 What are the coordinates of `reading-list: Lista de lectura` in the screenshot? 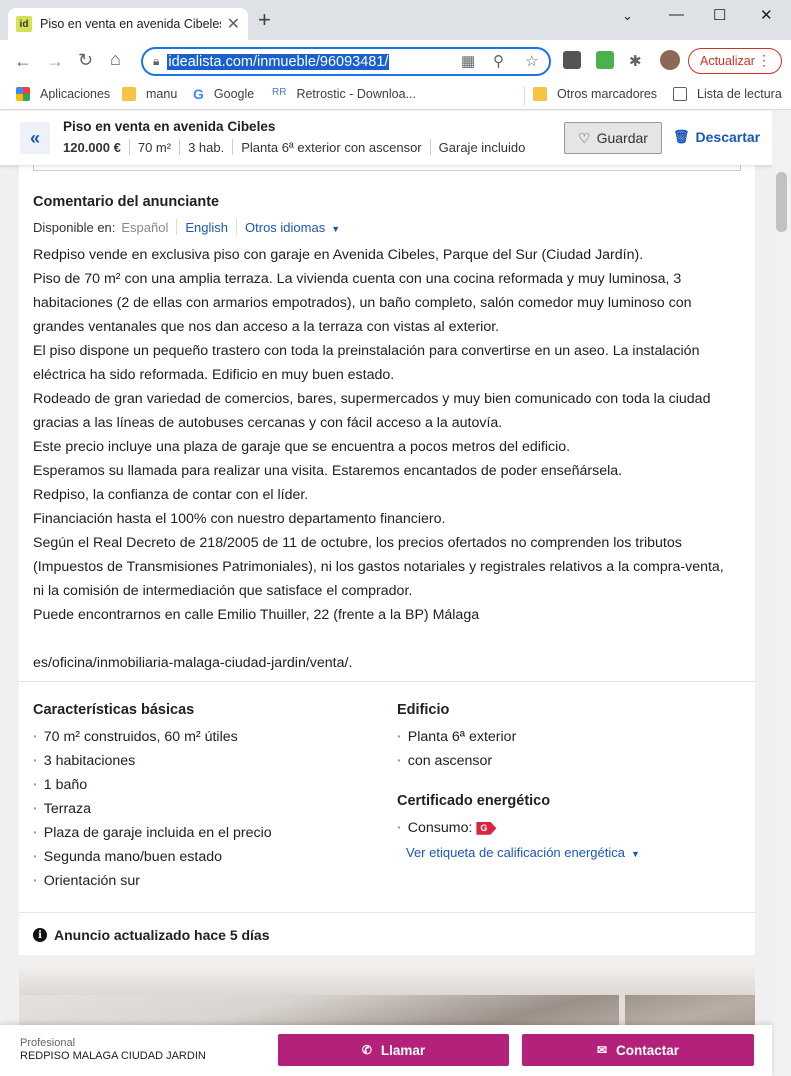 It's located at (727, 94).